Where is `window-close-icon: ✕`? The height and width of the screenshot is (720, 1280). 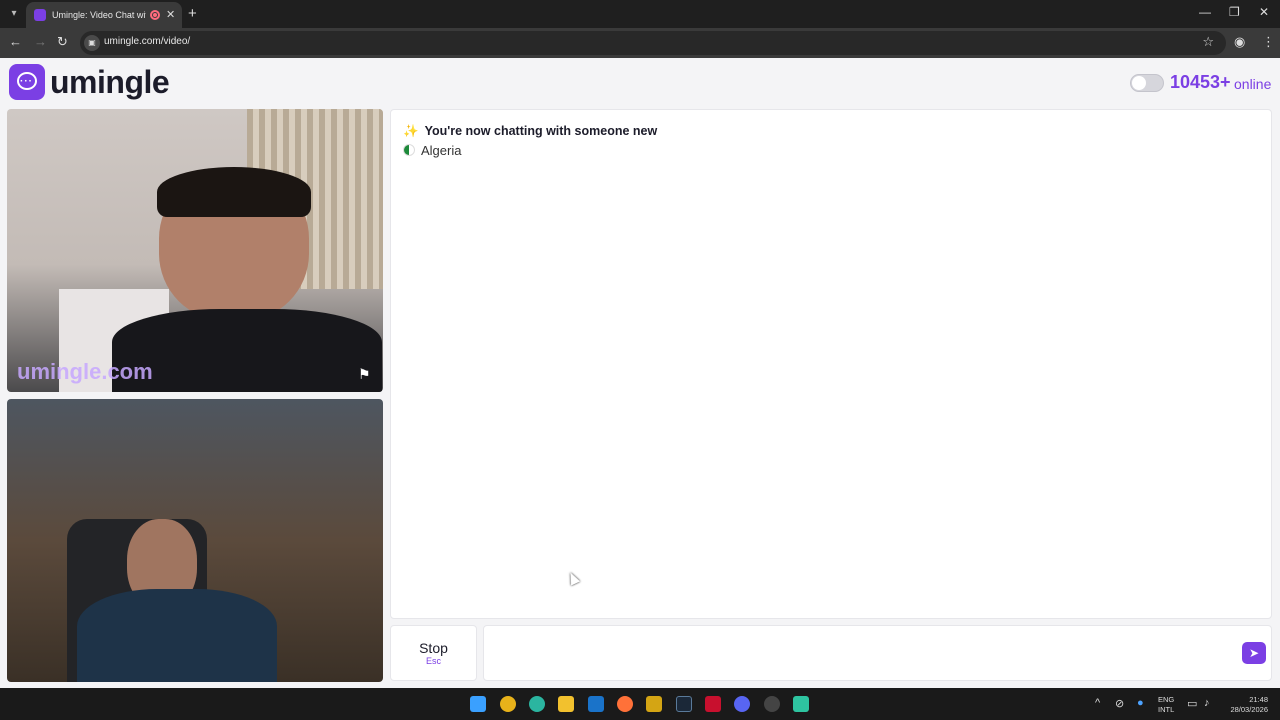
window-close-icon: ✕ is located at coordinates (1264, 12).